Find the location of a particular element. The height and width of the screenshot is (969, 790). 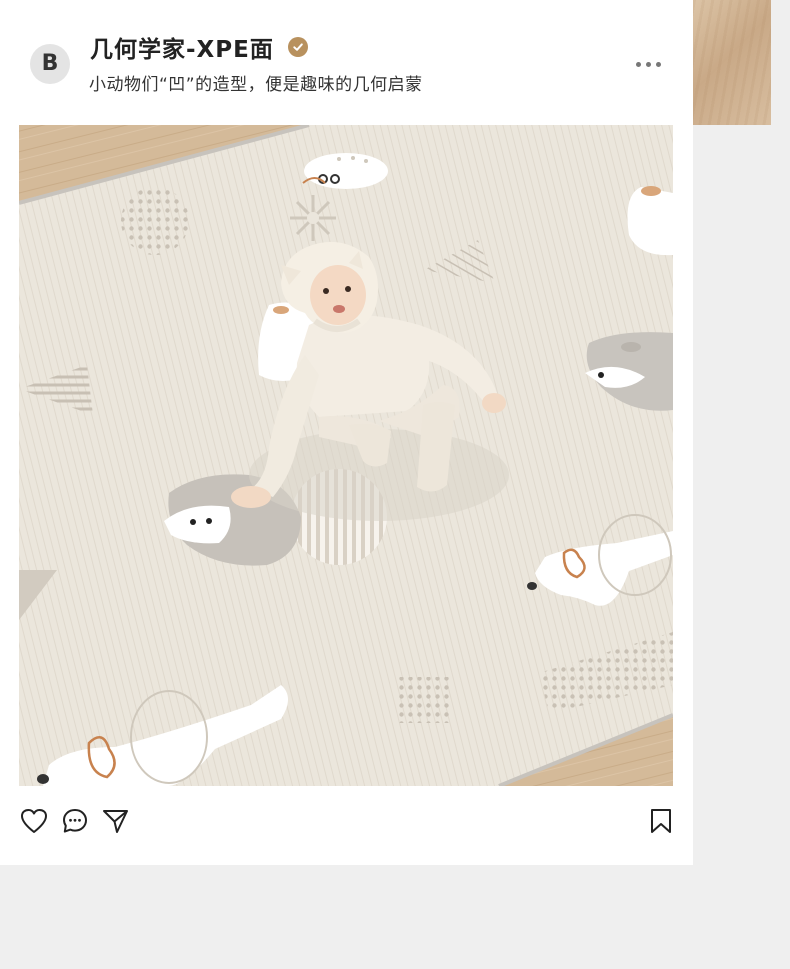

save-button is located at coordinates (661, 821).